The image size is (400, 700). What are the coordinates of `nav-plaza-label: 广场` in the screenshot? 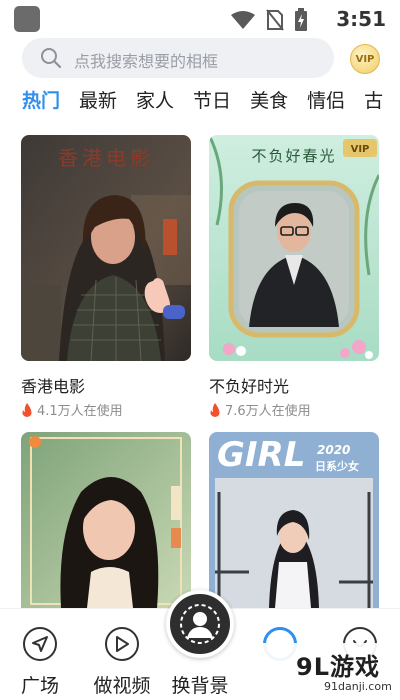 It's located at (39, 686).